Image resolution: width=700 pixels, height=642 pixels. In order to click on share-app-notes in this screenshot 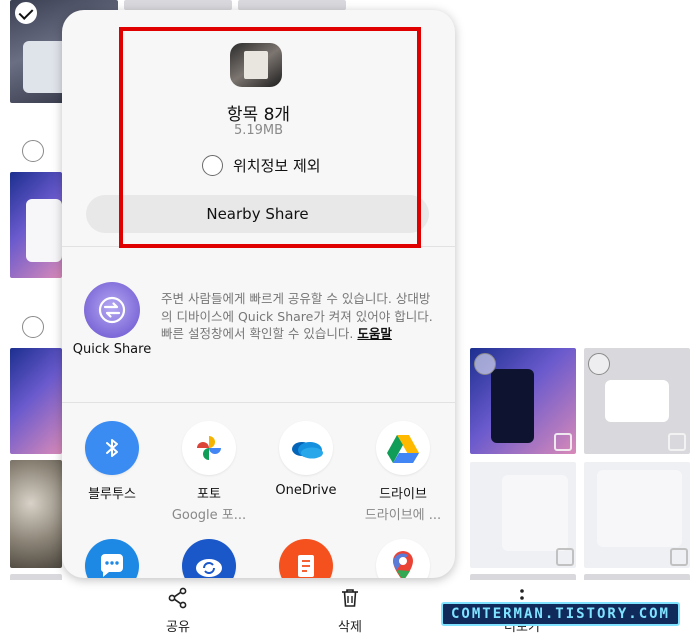, I will do `click(306, 558)`.